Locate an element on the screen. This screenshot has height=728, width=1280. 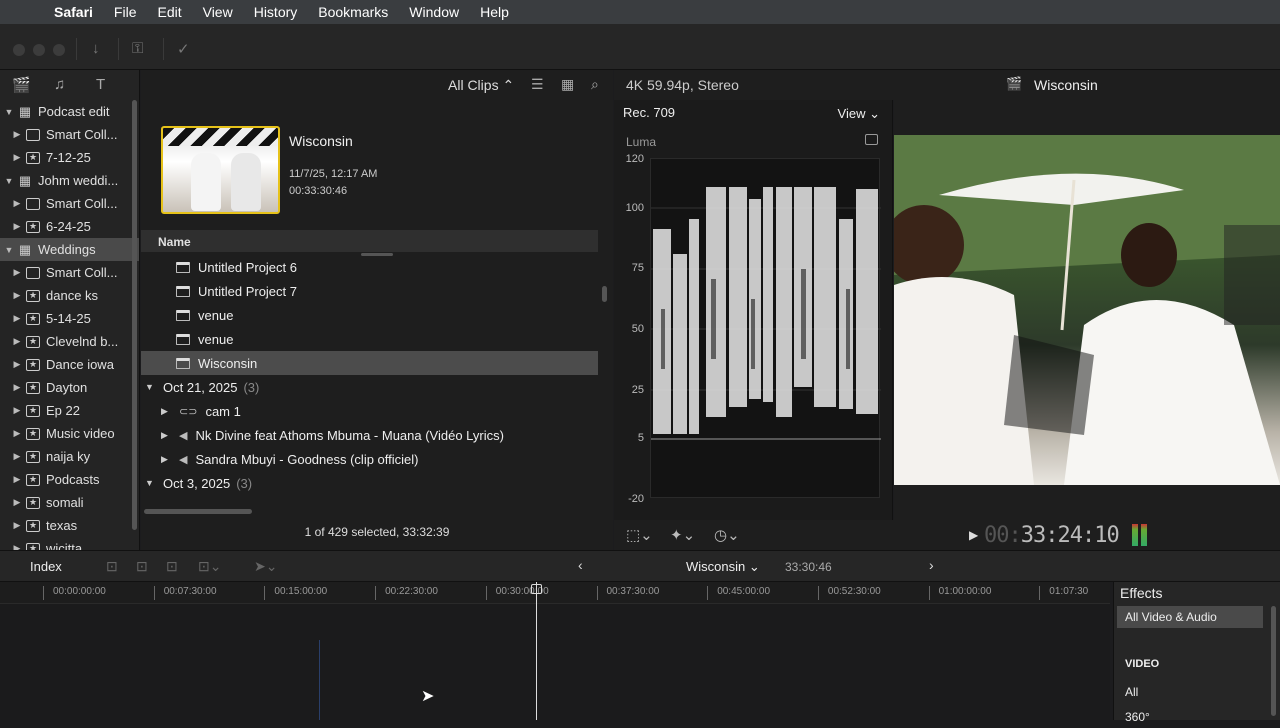
menu-safari: Safari is located at coordinates (73, 12).